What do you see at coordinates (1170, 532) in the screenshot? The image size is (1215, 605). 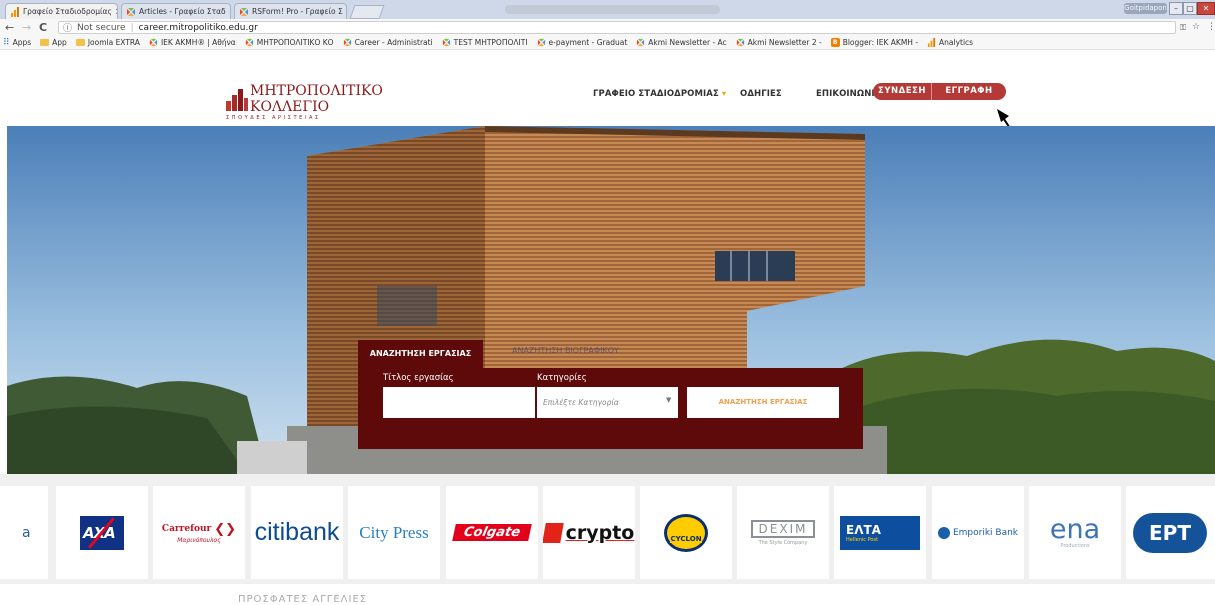 I see `partner-logo-ert: EPT` at bounding box center [1170, 532].